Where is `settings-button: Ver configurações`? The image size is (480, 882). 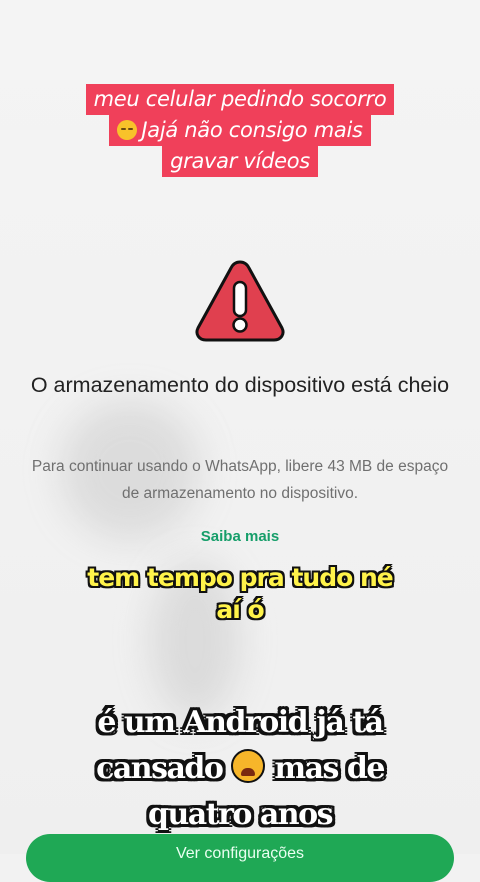
settings-button: Ver configurações is located at coordinates (240, 858).